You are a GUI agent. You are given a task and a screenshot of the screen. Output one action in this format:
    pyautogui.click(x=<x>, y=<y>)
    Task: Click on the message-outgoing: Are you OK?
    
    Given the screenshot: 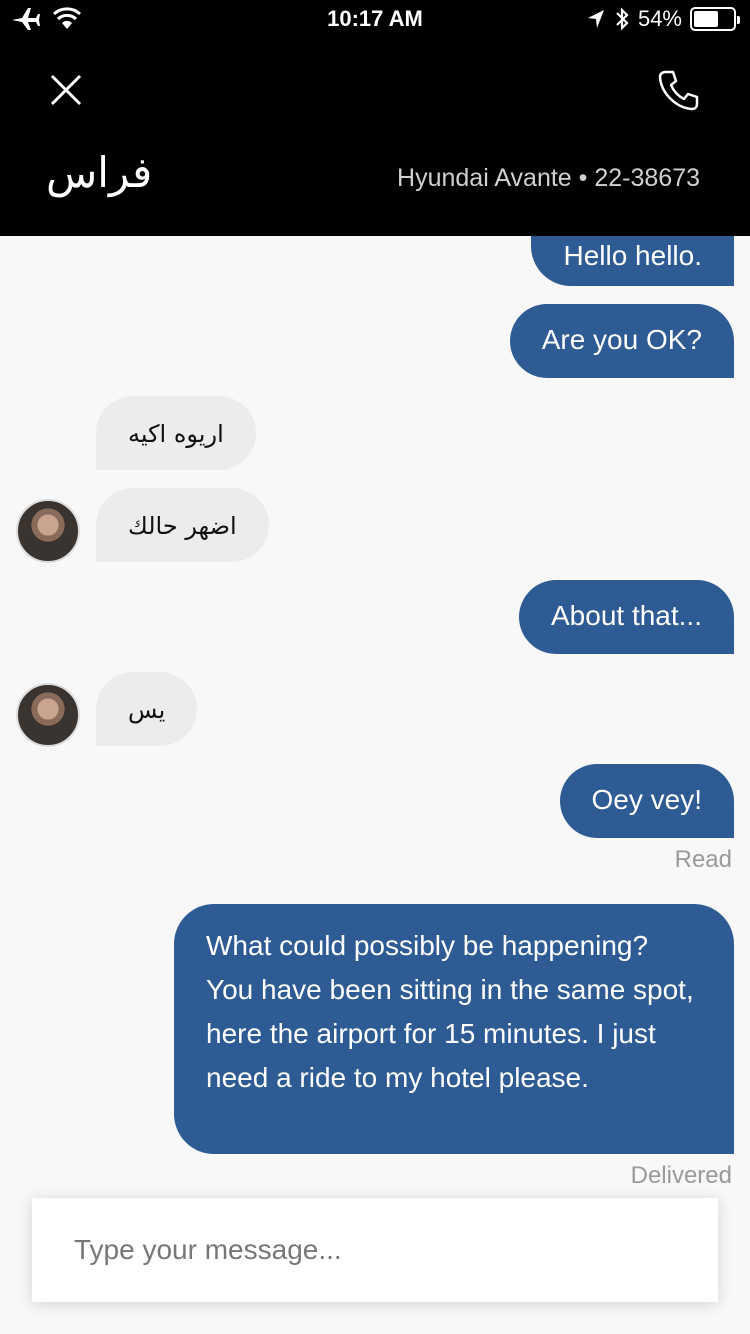 What is the action you would take?
    pyautogui.click(x=621, y=341)
    